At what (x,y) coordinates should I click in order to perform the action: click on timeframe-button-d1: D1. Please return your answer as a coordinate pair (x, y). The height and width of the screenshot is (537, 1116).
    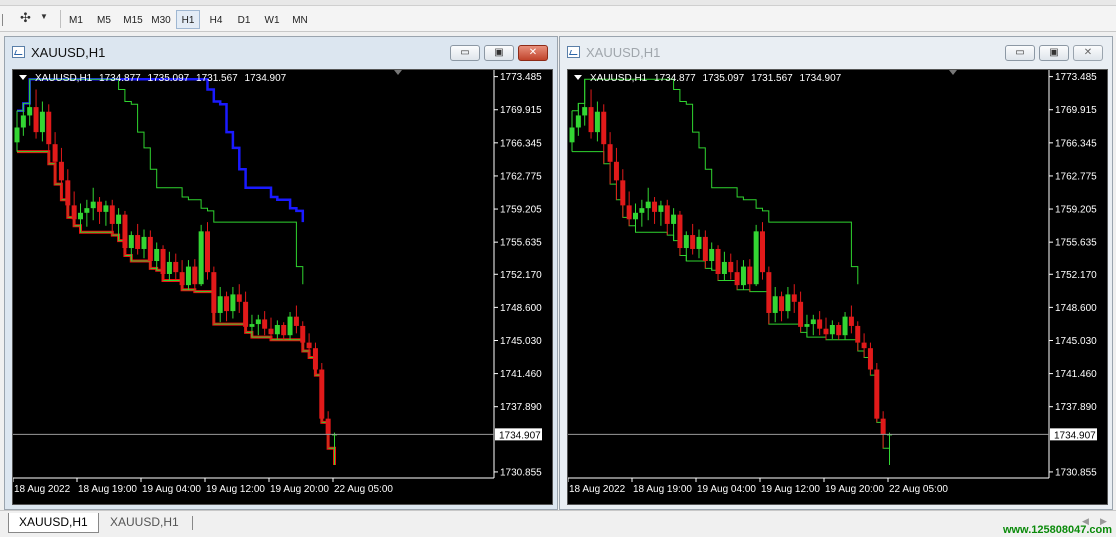
    Looking at the image, I should click on (244, 19).